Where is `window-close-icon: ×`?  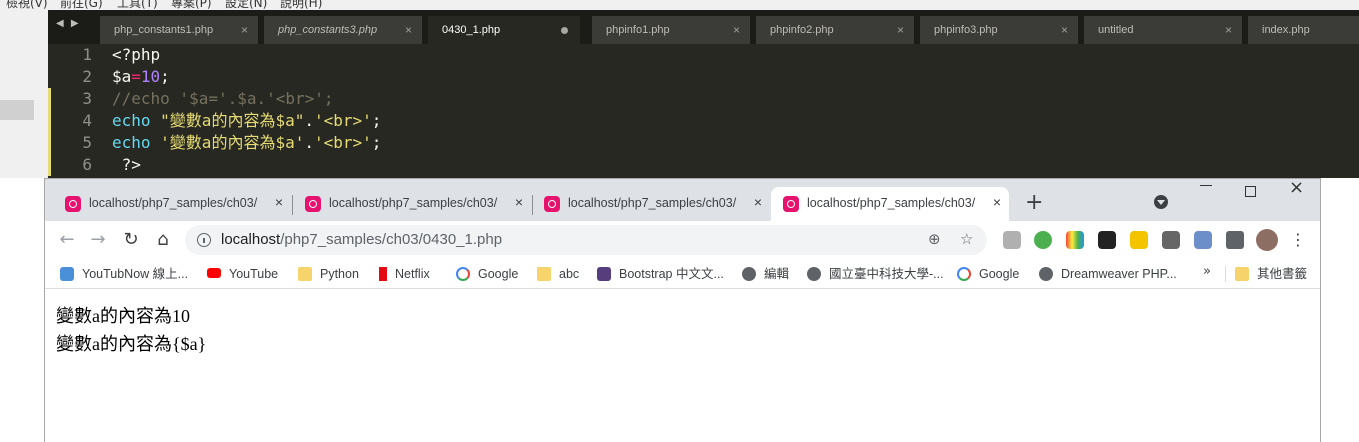 window-close-icon: × is located at coordinates (1296, 187).